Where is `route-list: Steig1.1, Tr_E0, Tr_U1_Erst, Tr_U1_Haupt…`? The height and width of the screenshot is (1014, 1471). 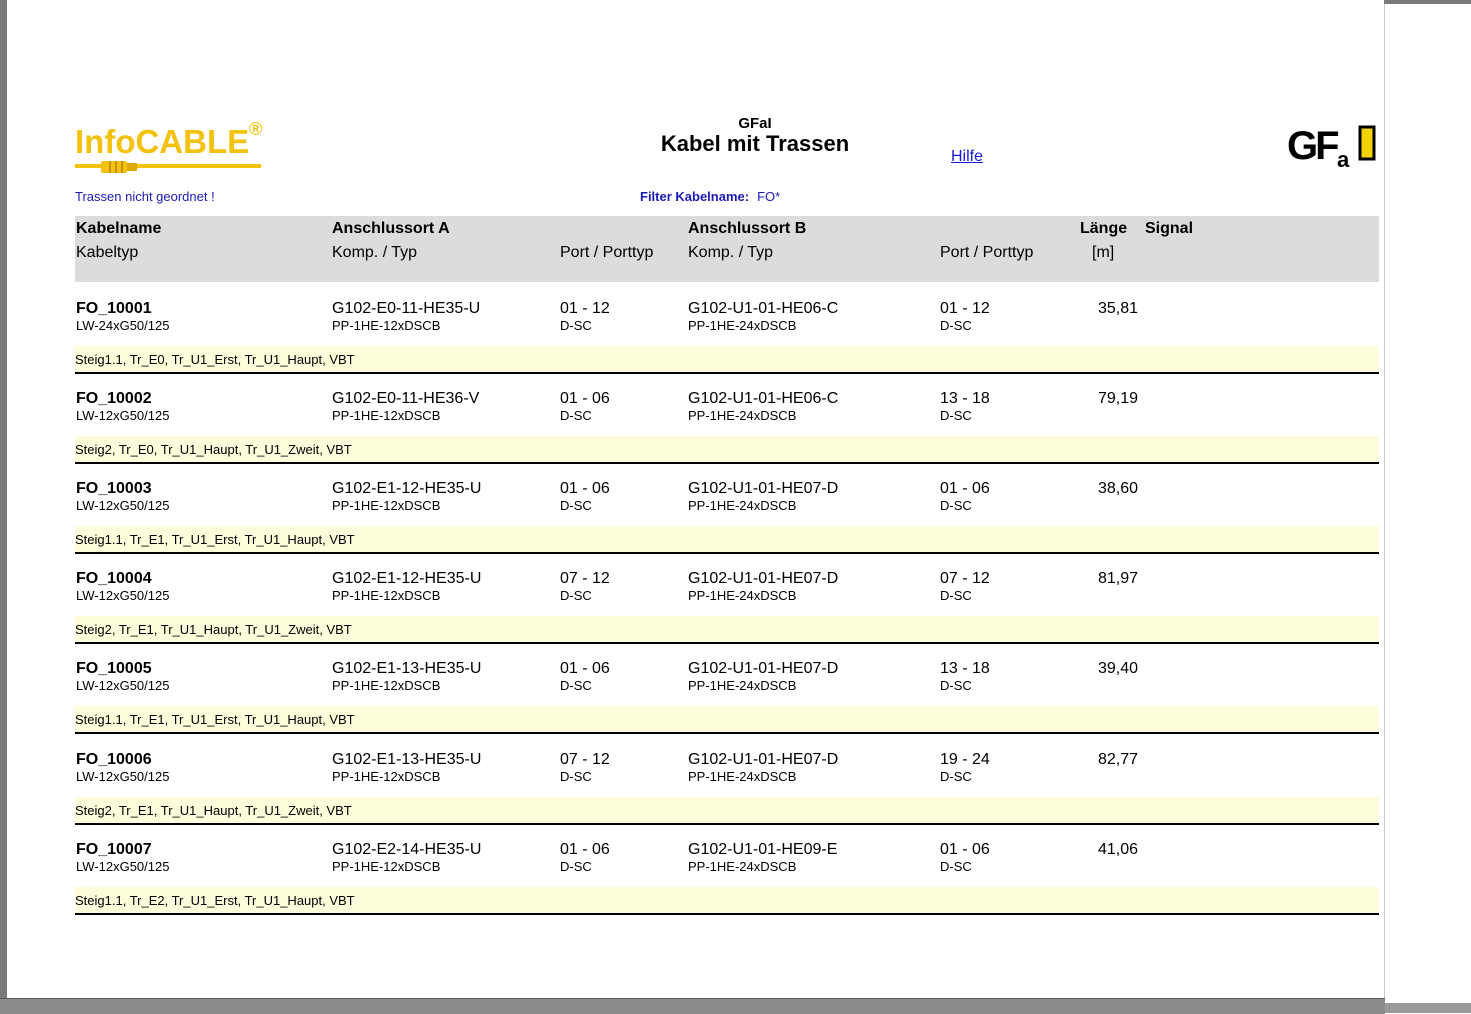
route-list: Steig1.1, Tr_E0, Tr_U1_Erst, Tr_U1_Haupt… is located at coordinates (727, 360).